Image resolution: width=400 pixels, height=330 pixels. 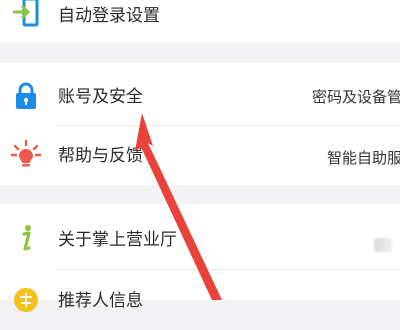 What do you see at coordinates (109, 16) in the screenshot?
I see `auto-login-label: 自动登录设置` at bounding box center [109, 16].